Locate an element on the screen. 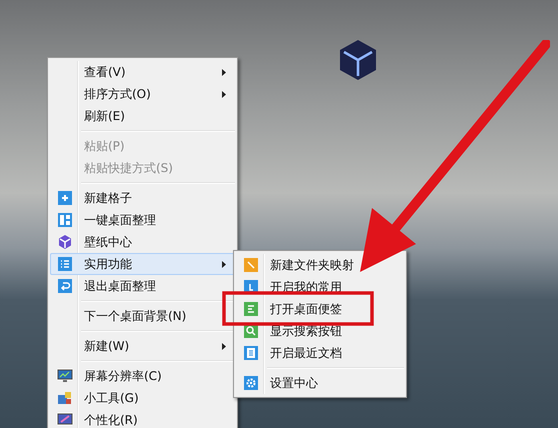 The image size is (558, 428). menu-item: 新建文件夹映射 is located at coordinates (320, 265).